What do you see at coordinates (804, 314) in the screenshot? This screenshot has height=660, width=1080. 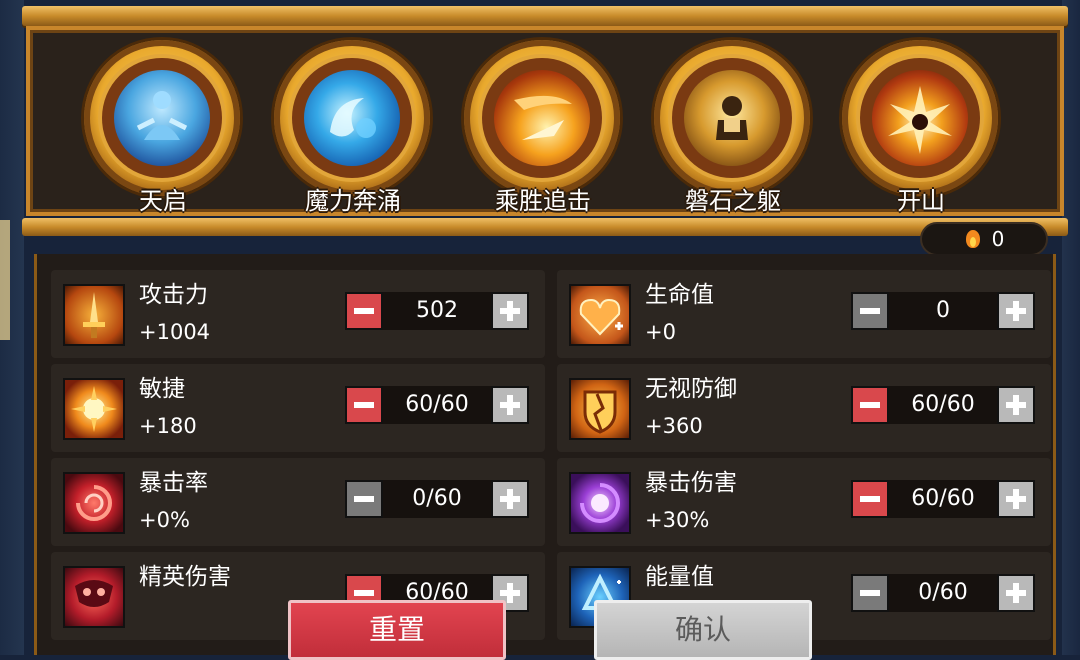 I see `stat-health: 生命值 +0 0` at bounding box center [804, 314].